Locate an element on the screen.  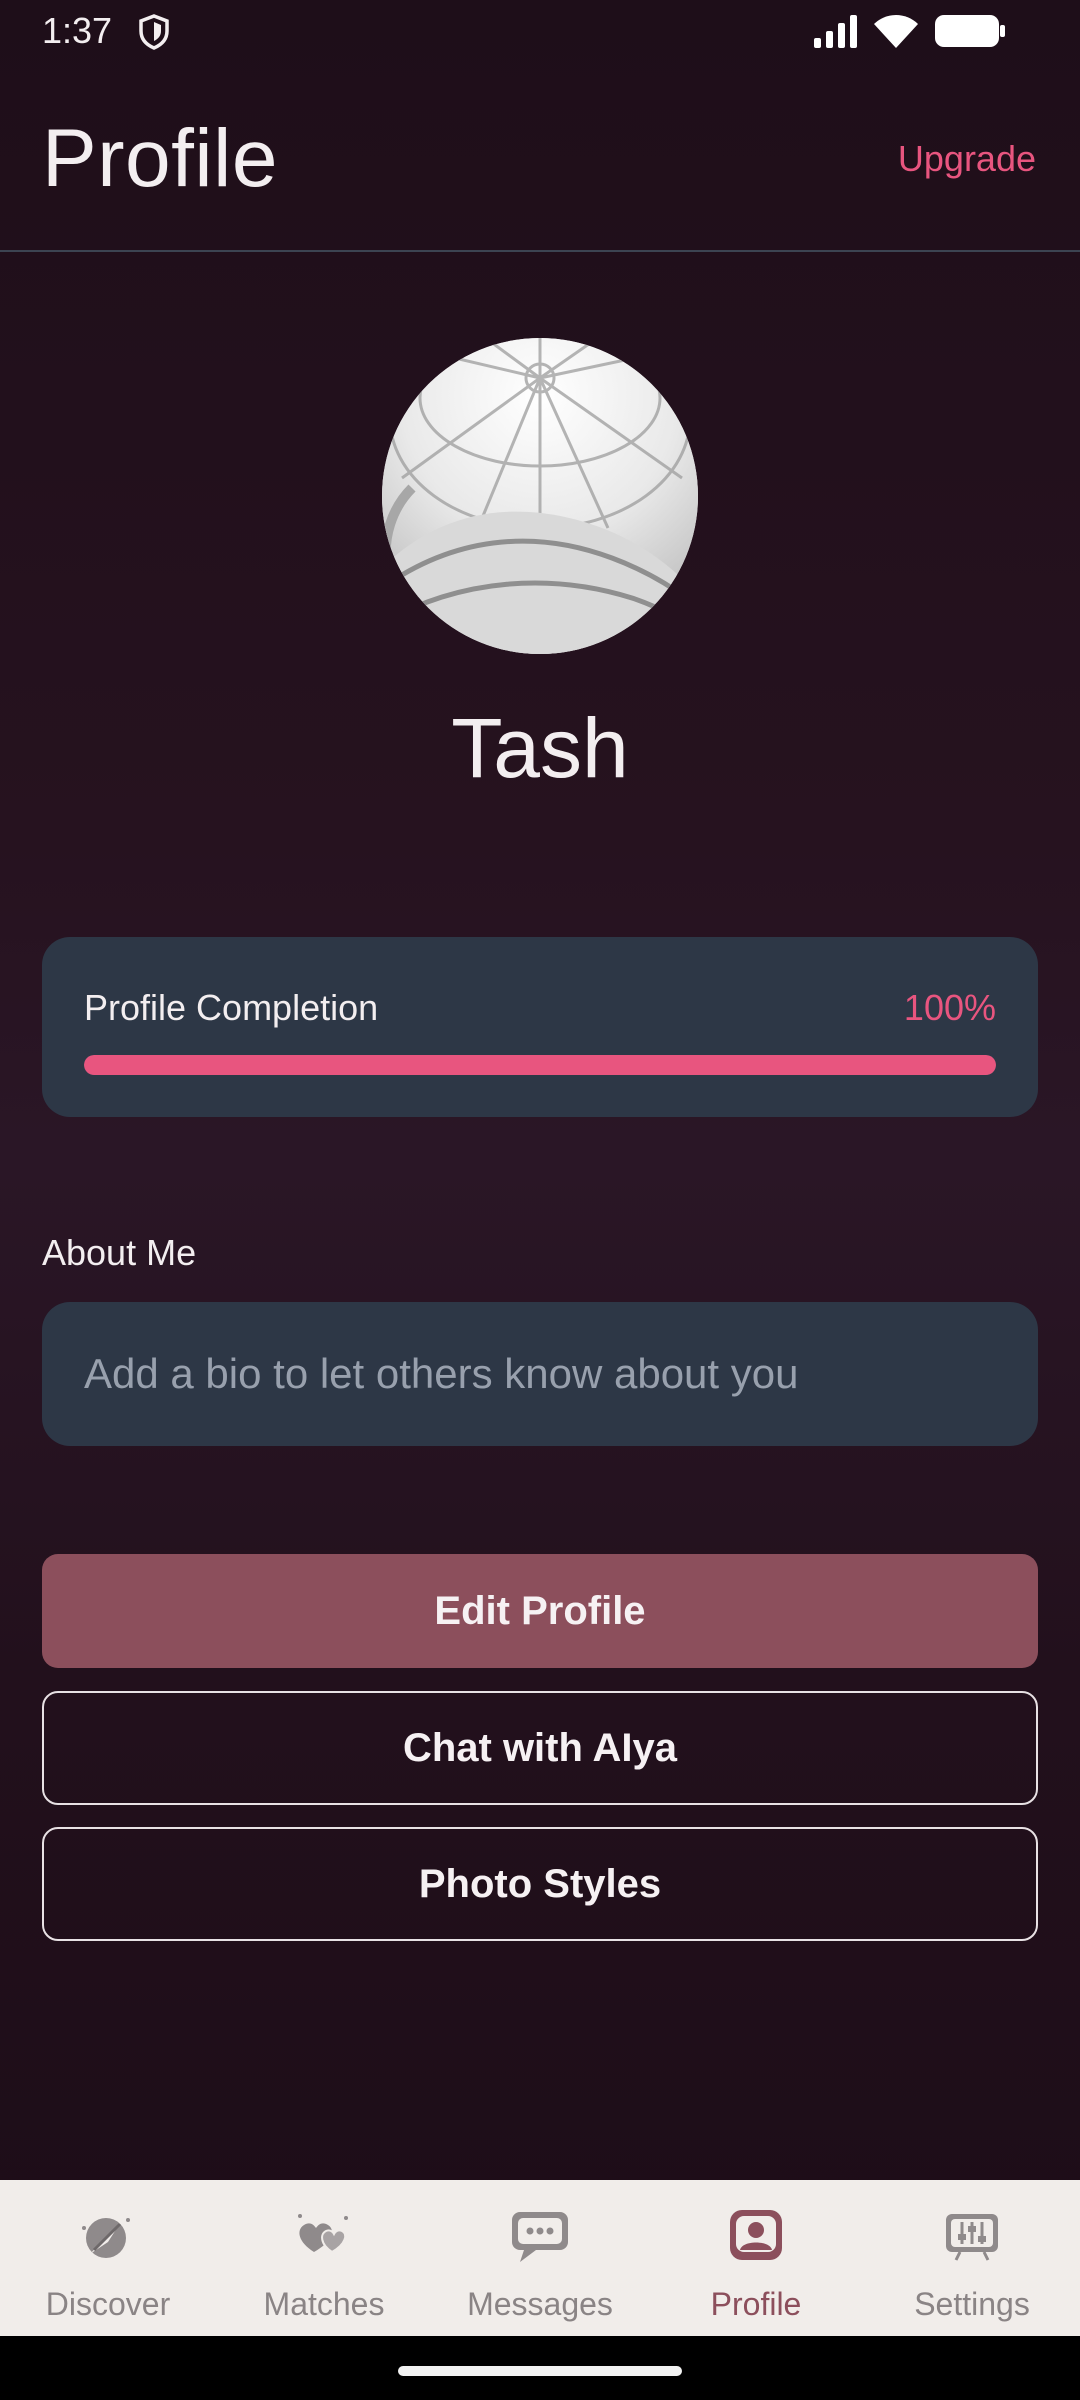
avatar-photo is located at coordinates (540, 496).